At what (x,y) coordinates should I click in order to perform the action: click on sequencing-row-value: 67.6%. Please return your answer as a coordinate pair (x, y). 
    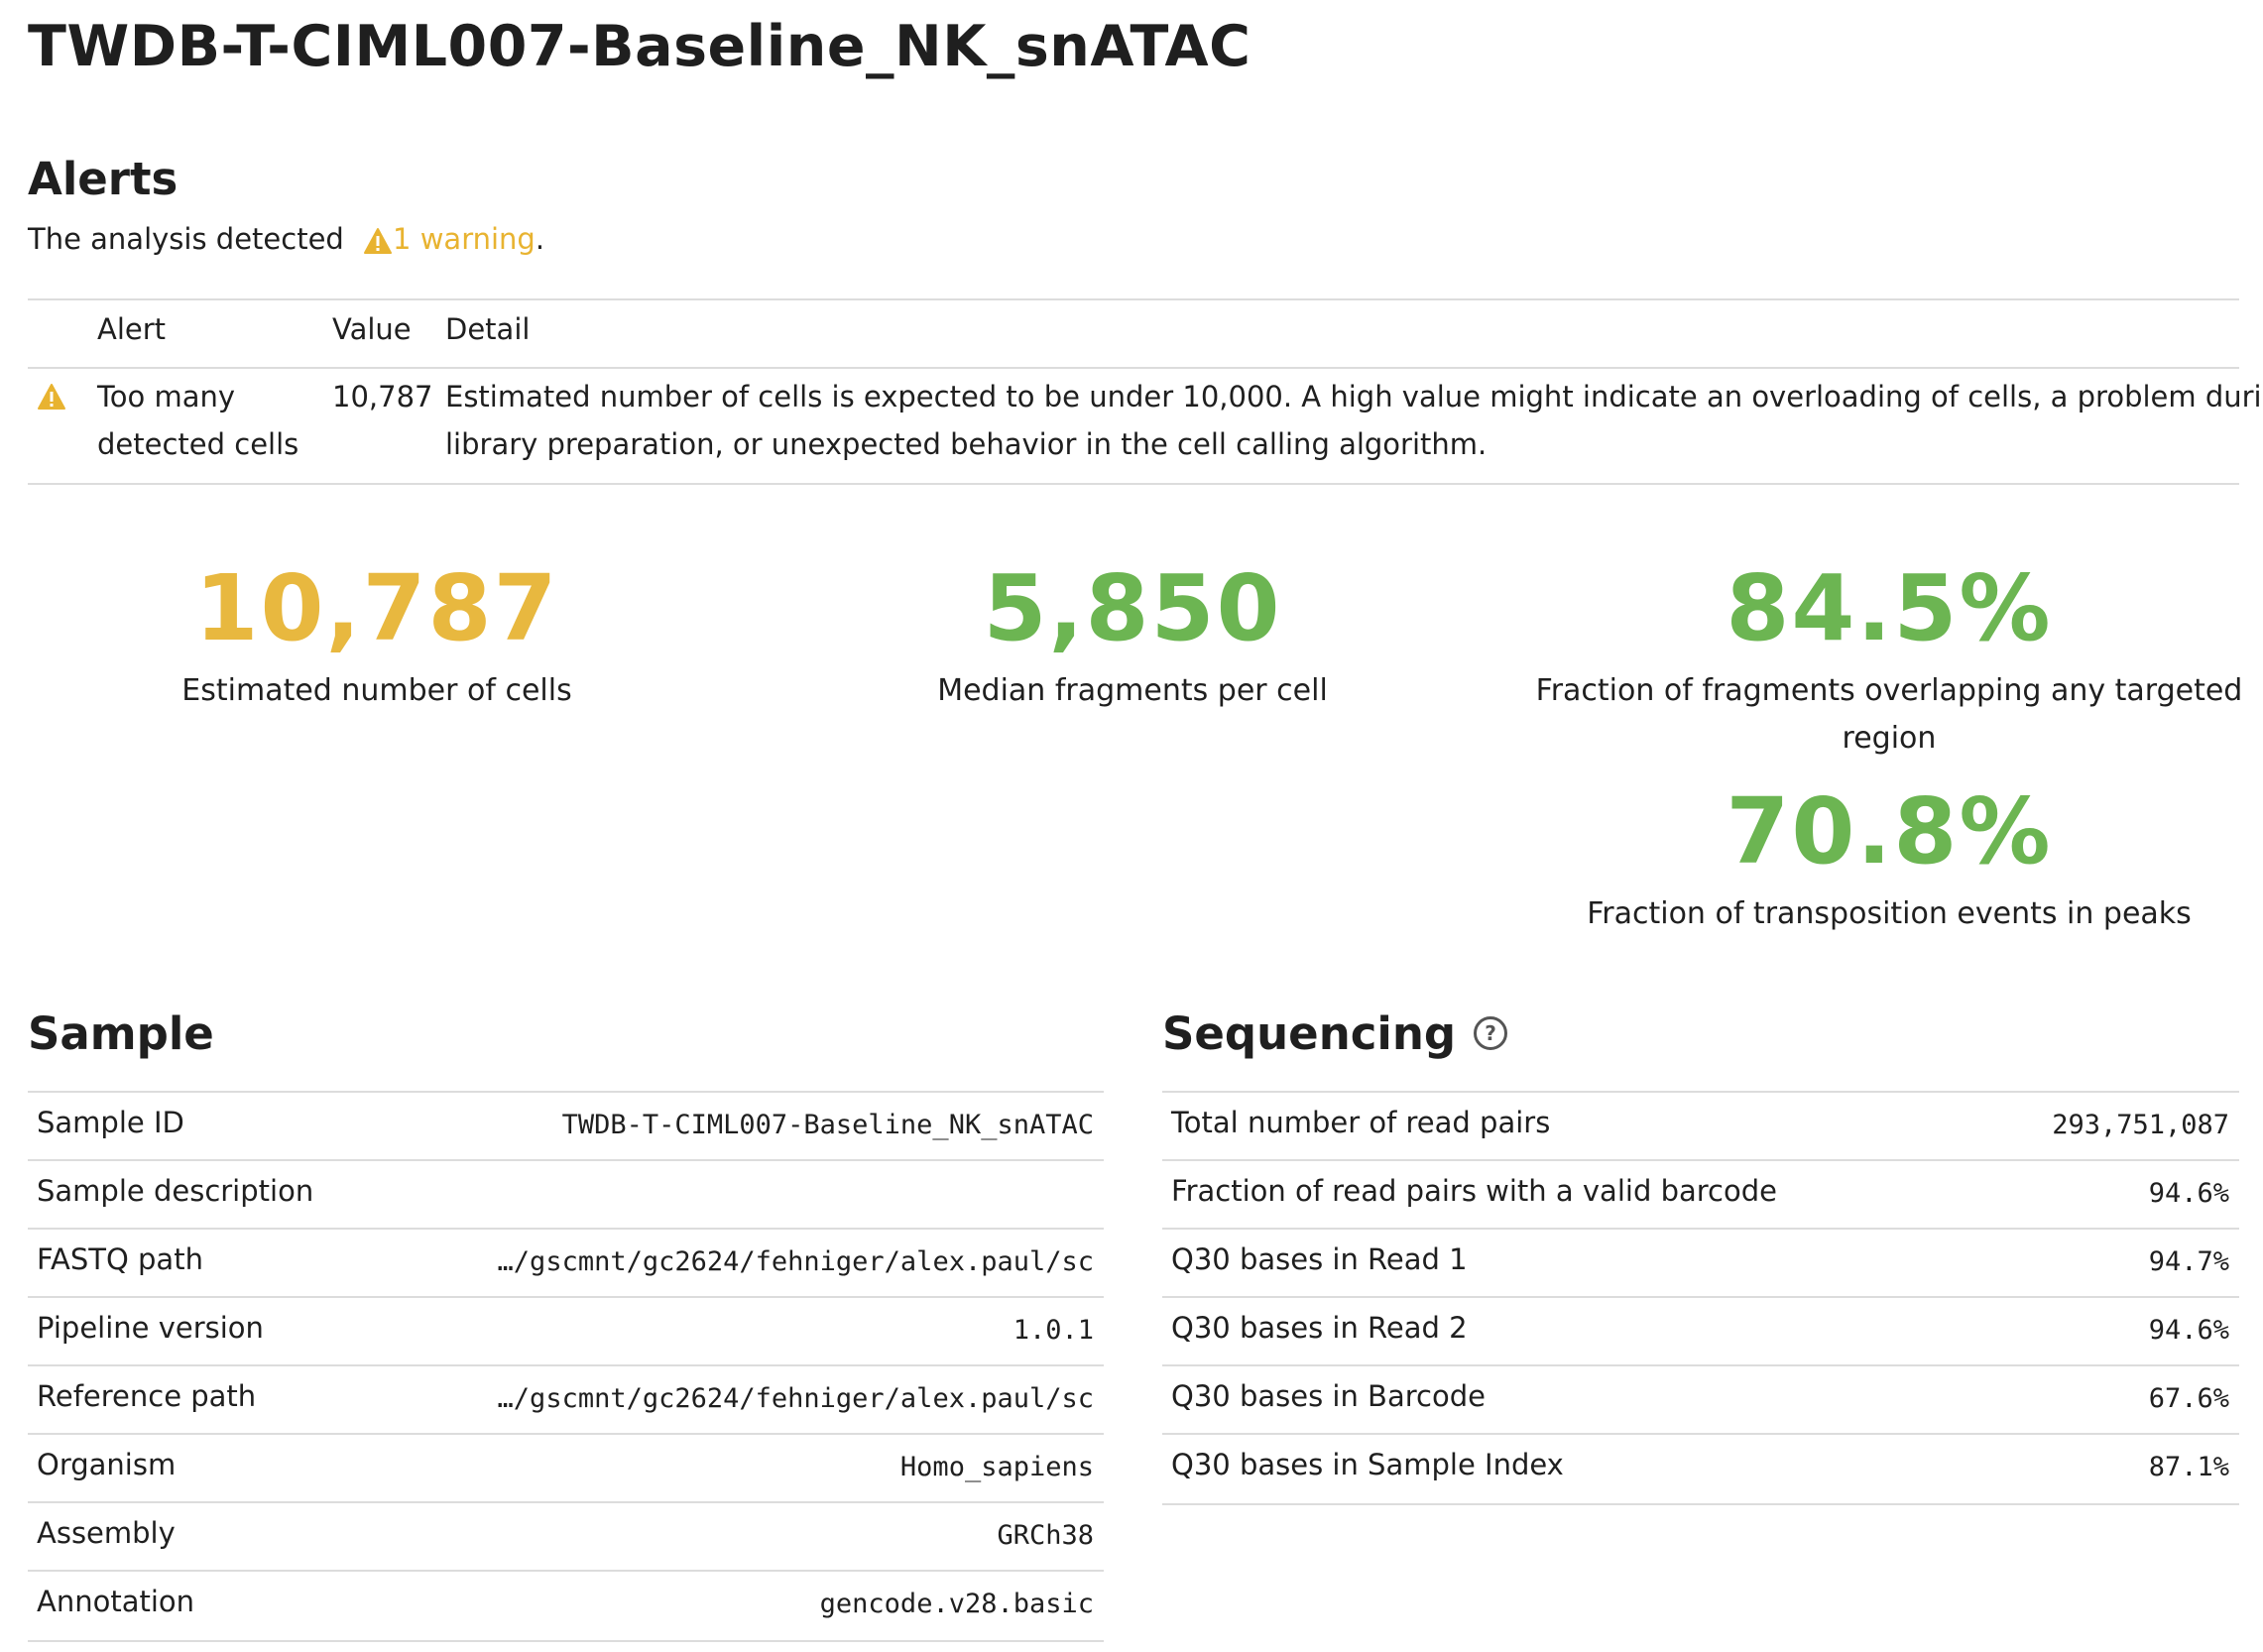
    Looking at the image, I should click on (2188, 1398).